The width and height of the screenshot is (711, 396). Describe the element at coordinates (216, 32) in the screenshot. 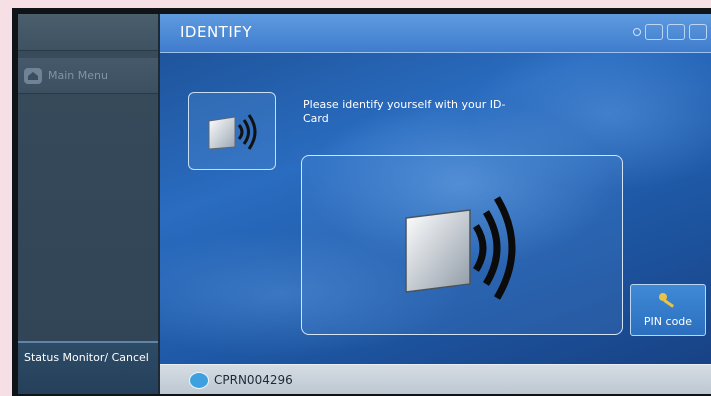

I see `page-title: IDENTIFY` at that location.